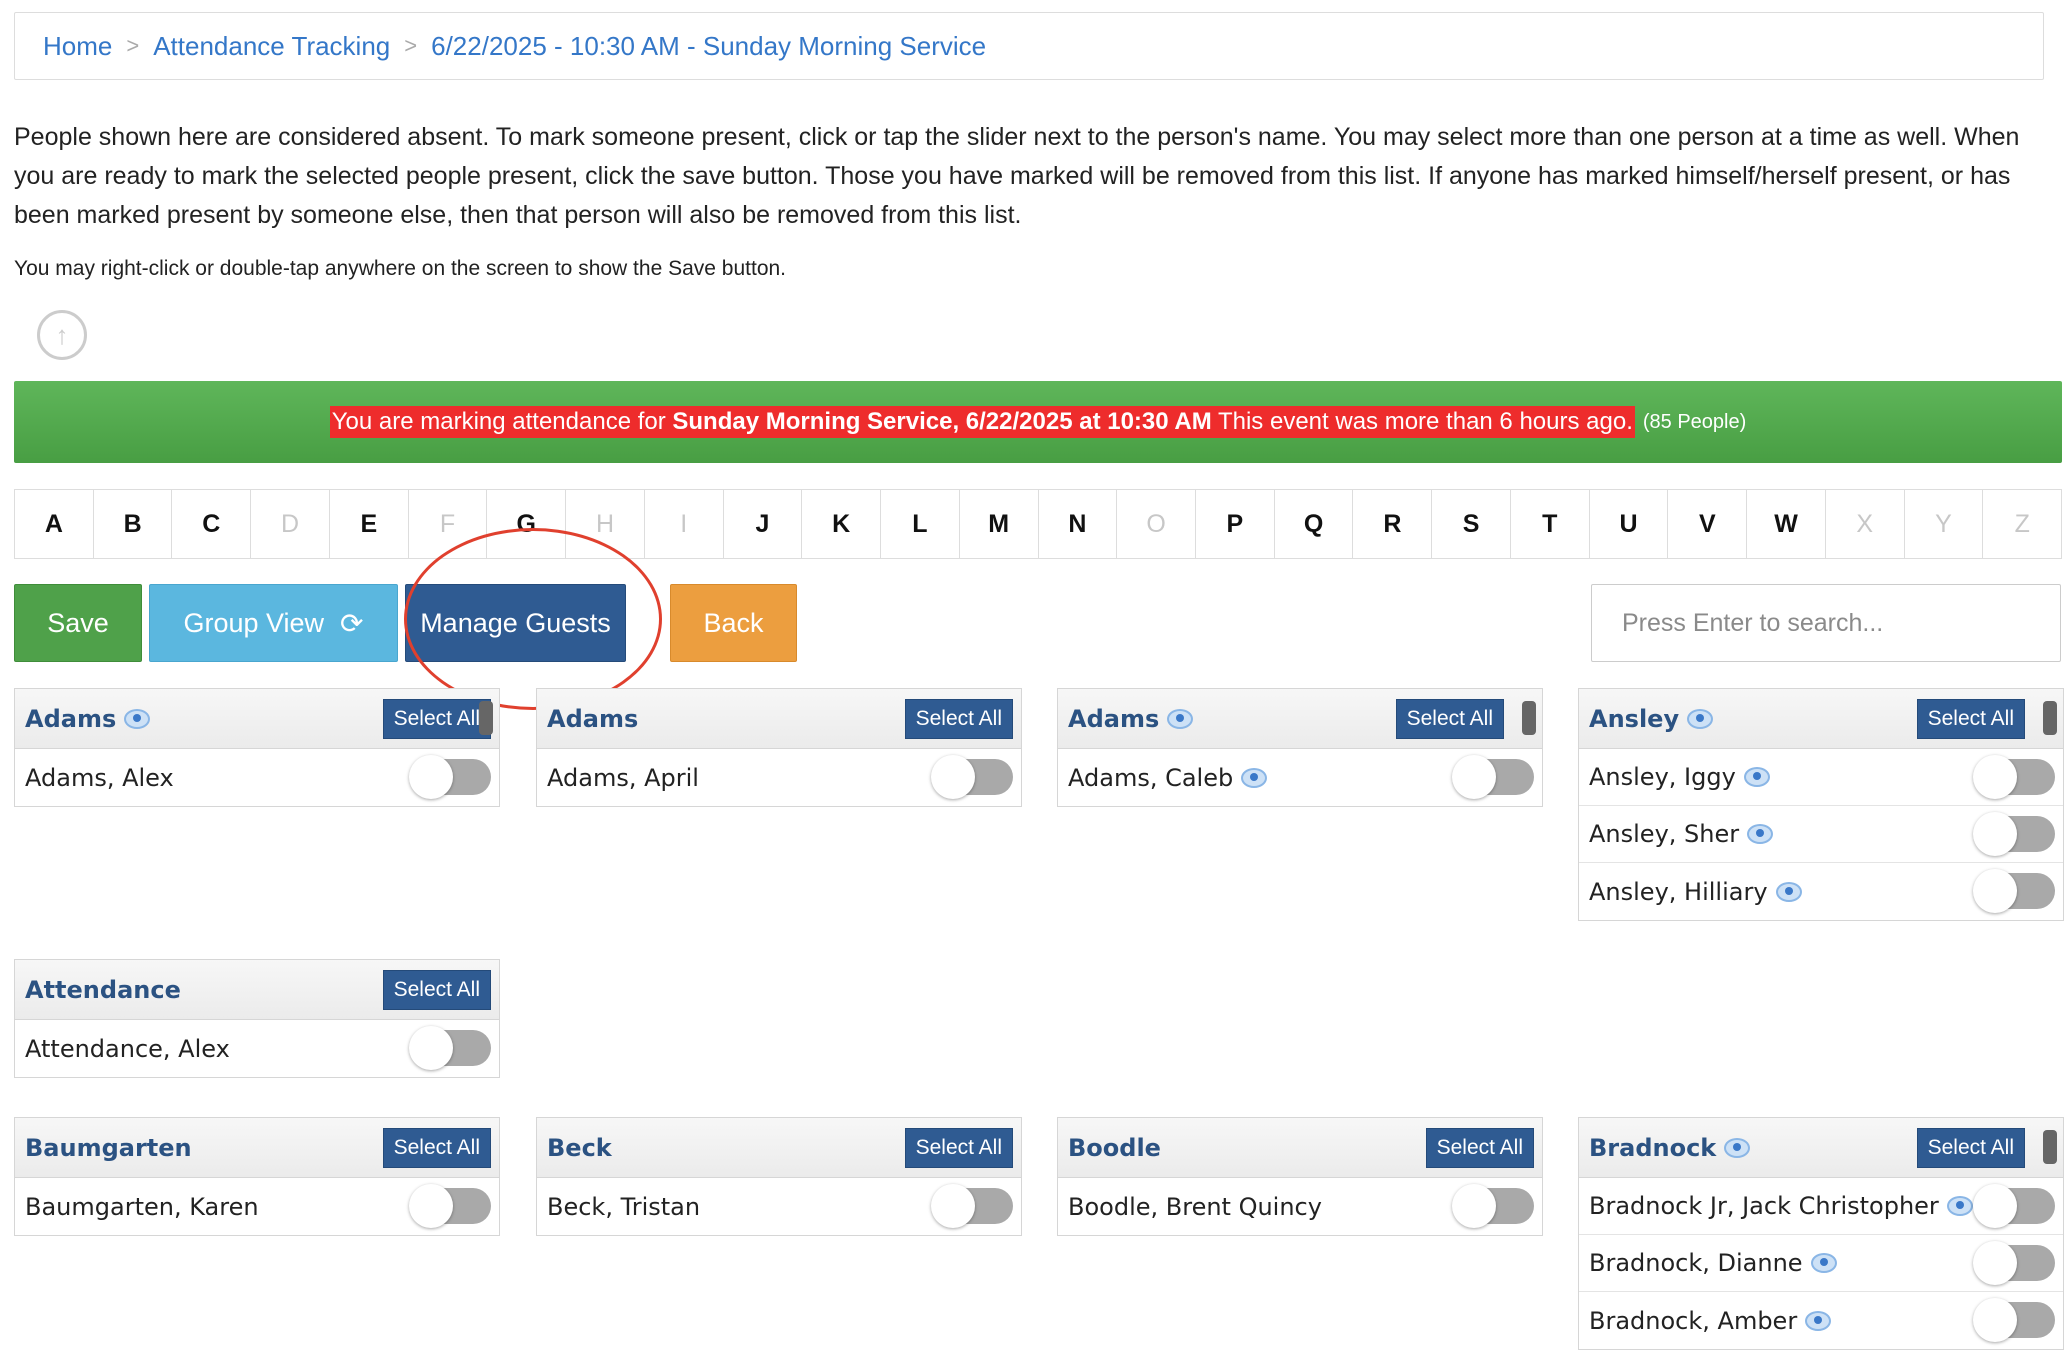 This screenshot has height=1368, width=2072. Describe the element at coordinates (1314, 524) in the screenshot. I see `letter-filter-q: Q` at that location.